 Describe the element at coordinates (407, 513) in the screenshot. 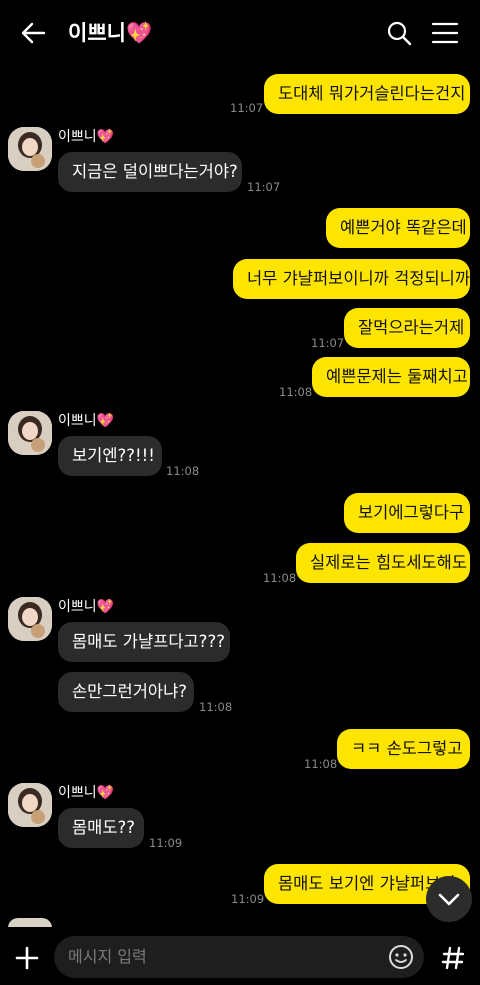

I see `my-message-bubble: 보기에그렇다구` at that location.